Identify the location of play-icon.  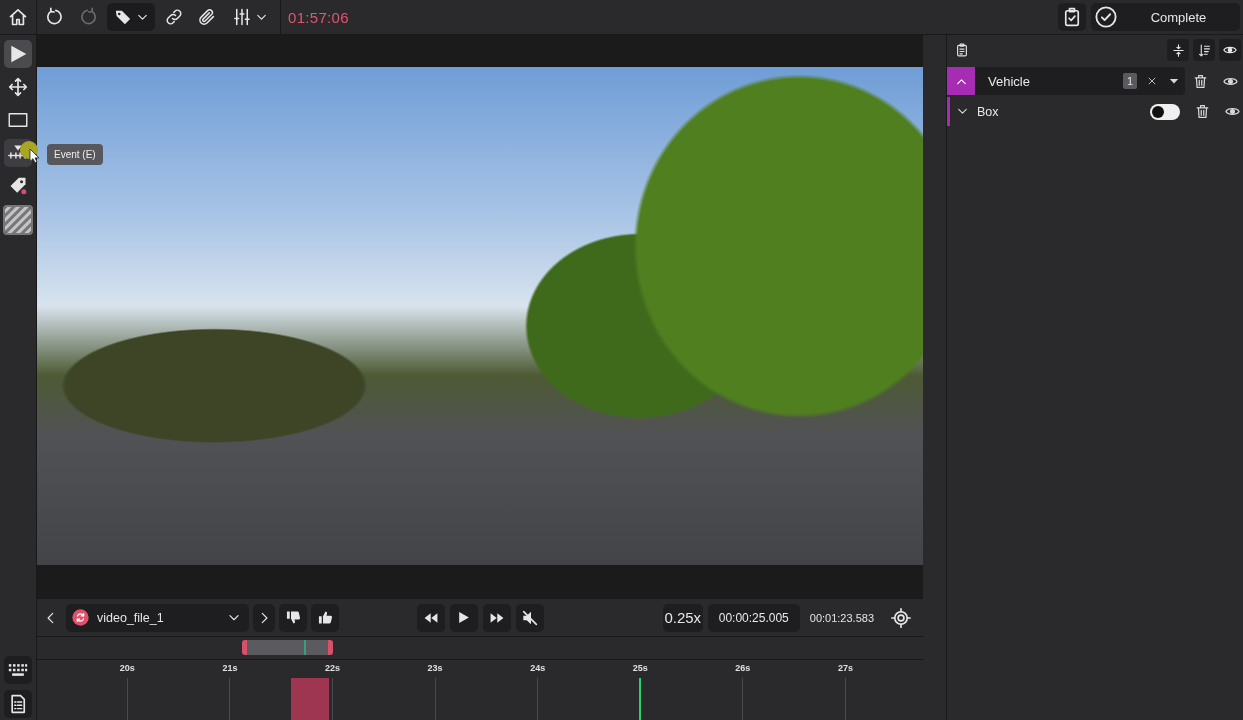
(463, 617).